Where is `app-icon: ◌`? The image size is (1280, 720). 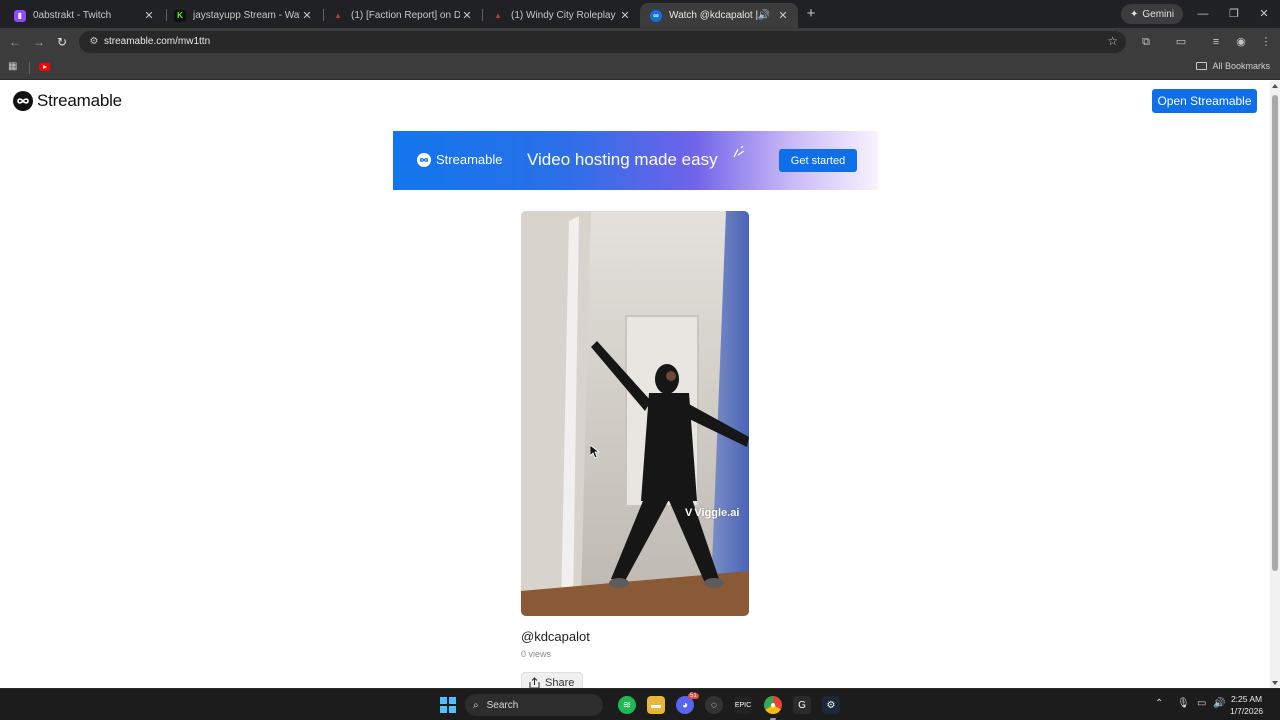
app-icon: ◌ is located at coordinates (714, 705).